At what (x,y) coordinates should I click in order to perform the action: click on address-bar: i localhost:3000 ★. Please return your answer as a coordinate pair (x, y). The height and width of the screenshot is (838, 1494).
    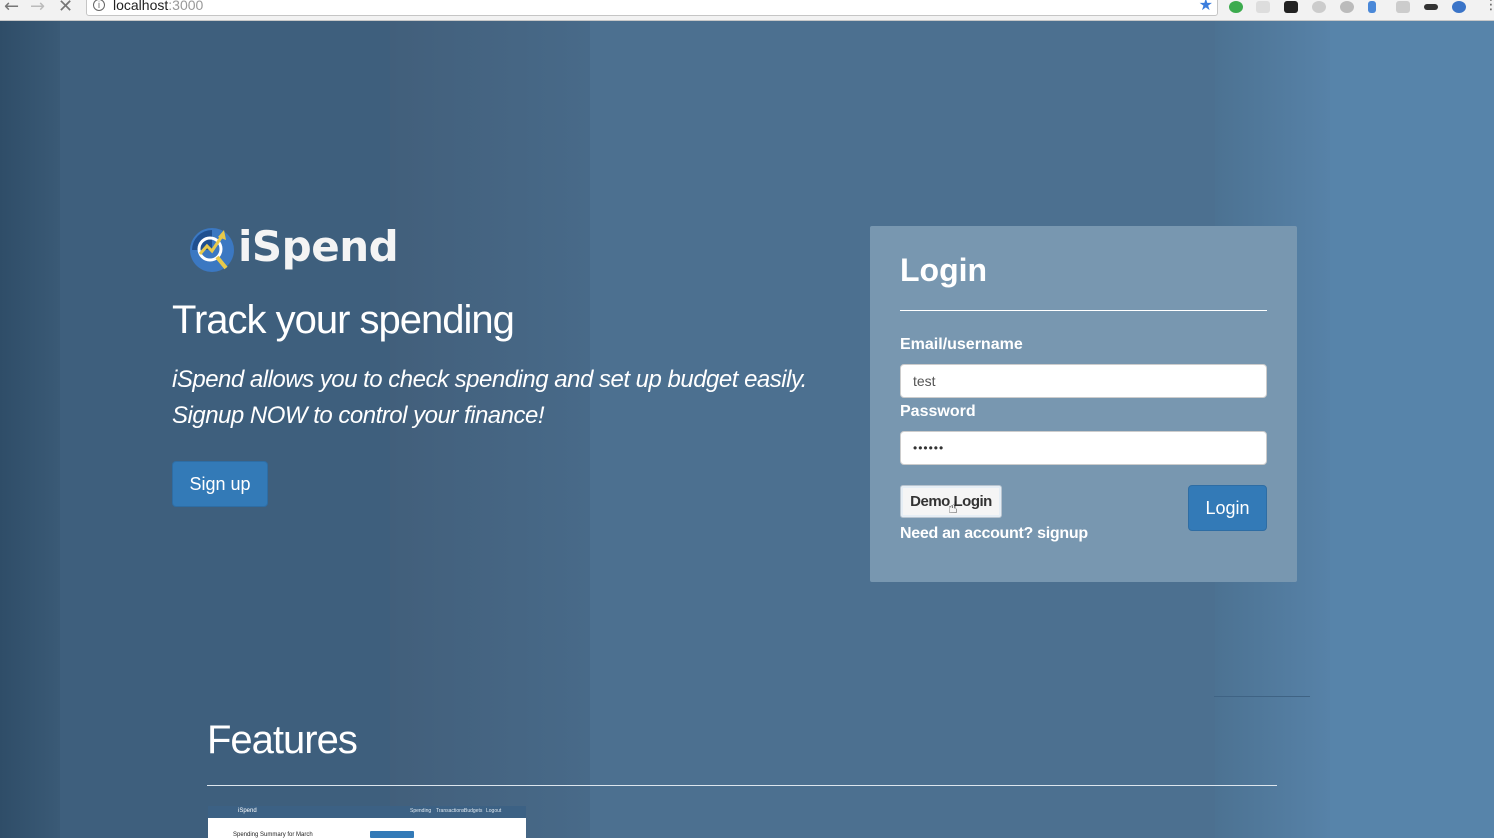
    Looking at the image, I should click on (652, 8).